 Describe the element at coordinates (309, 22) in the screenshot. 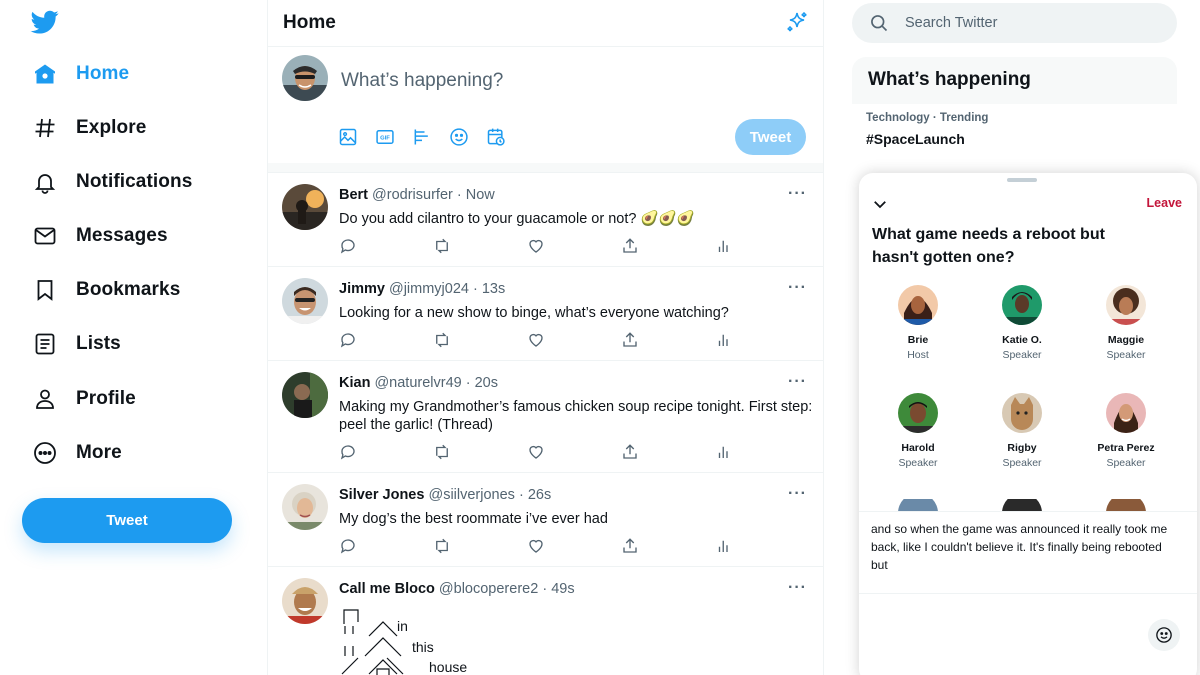

I see `page-title: Home` at that location.